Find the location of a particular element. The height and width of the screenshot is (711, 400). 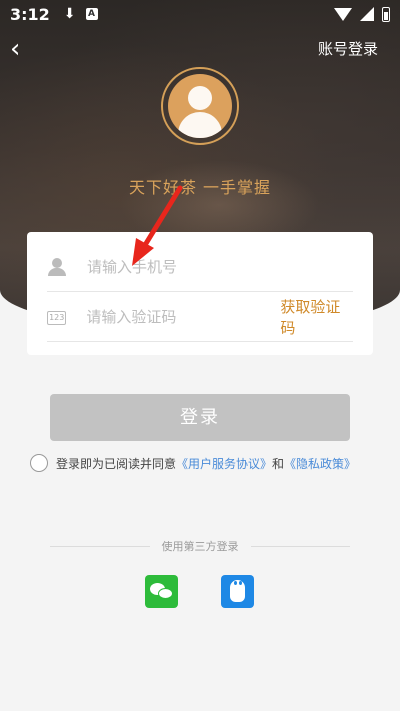

user-avatar-icon is located at coordinates (200, 106).